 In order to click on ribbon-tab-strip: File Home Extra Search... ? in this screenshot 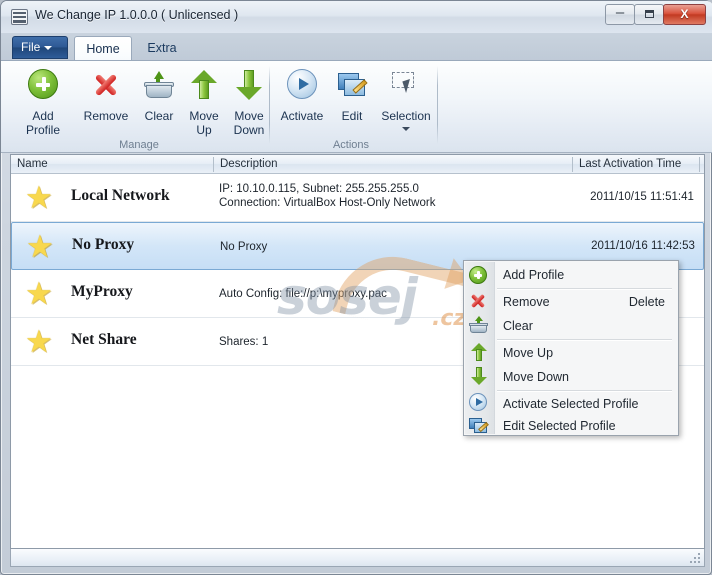, I will do `click(356, 62)`.